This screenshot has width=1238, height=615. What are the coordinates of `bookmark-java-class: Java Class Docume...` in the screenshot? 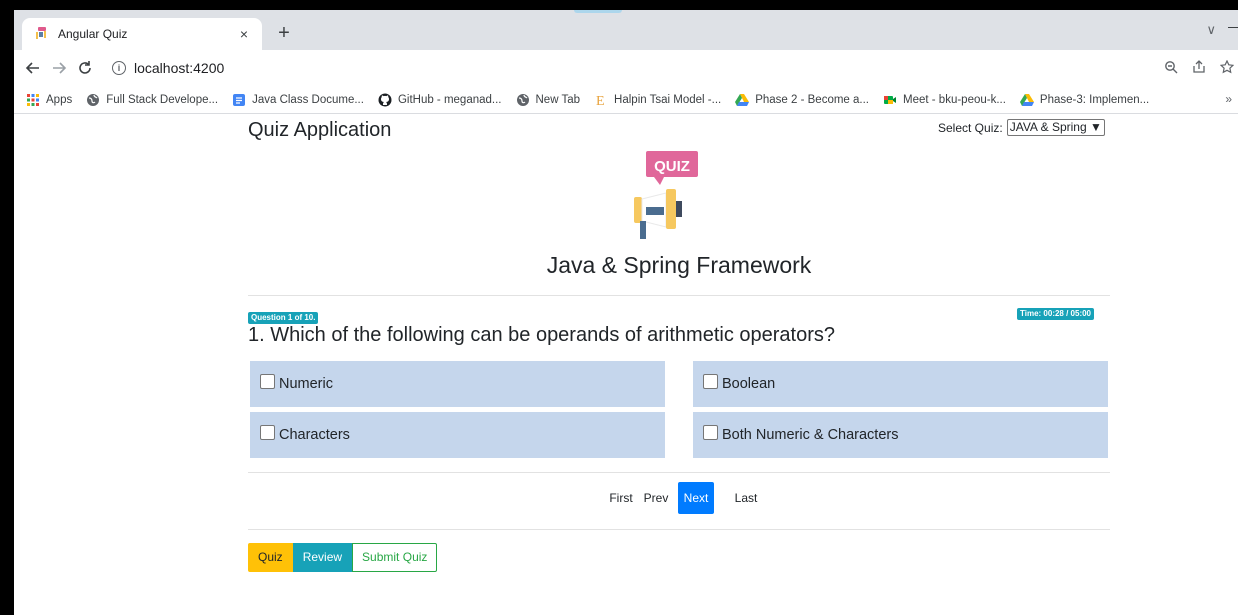 It's located at (298, 100).